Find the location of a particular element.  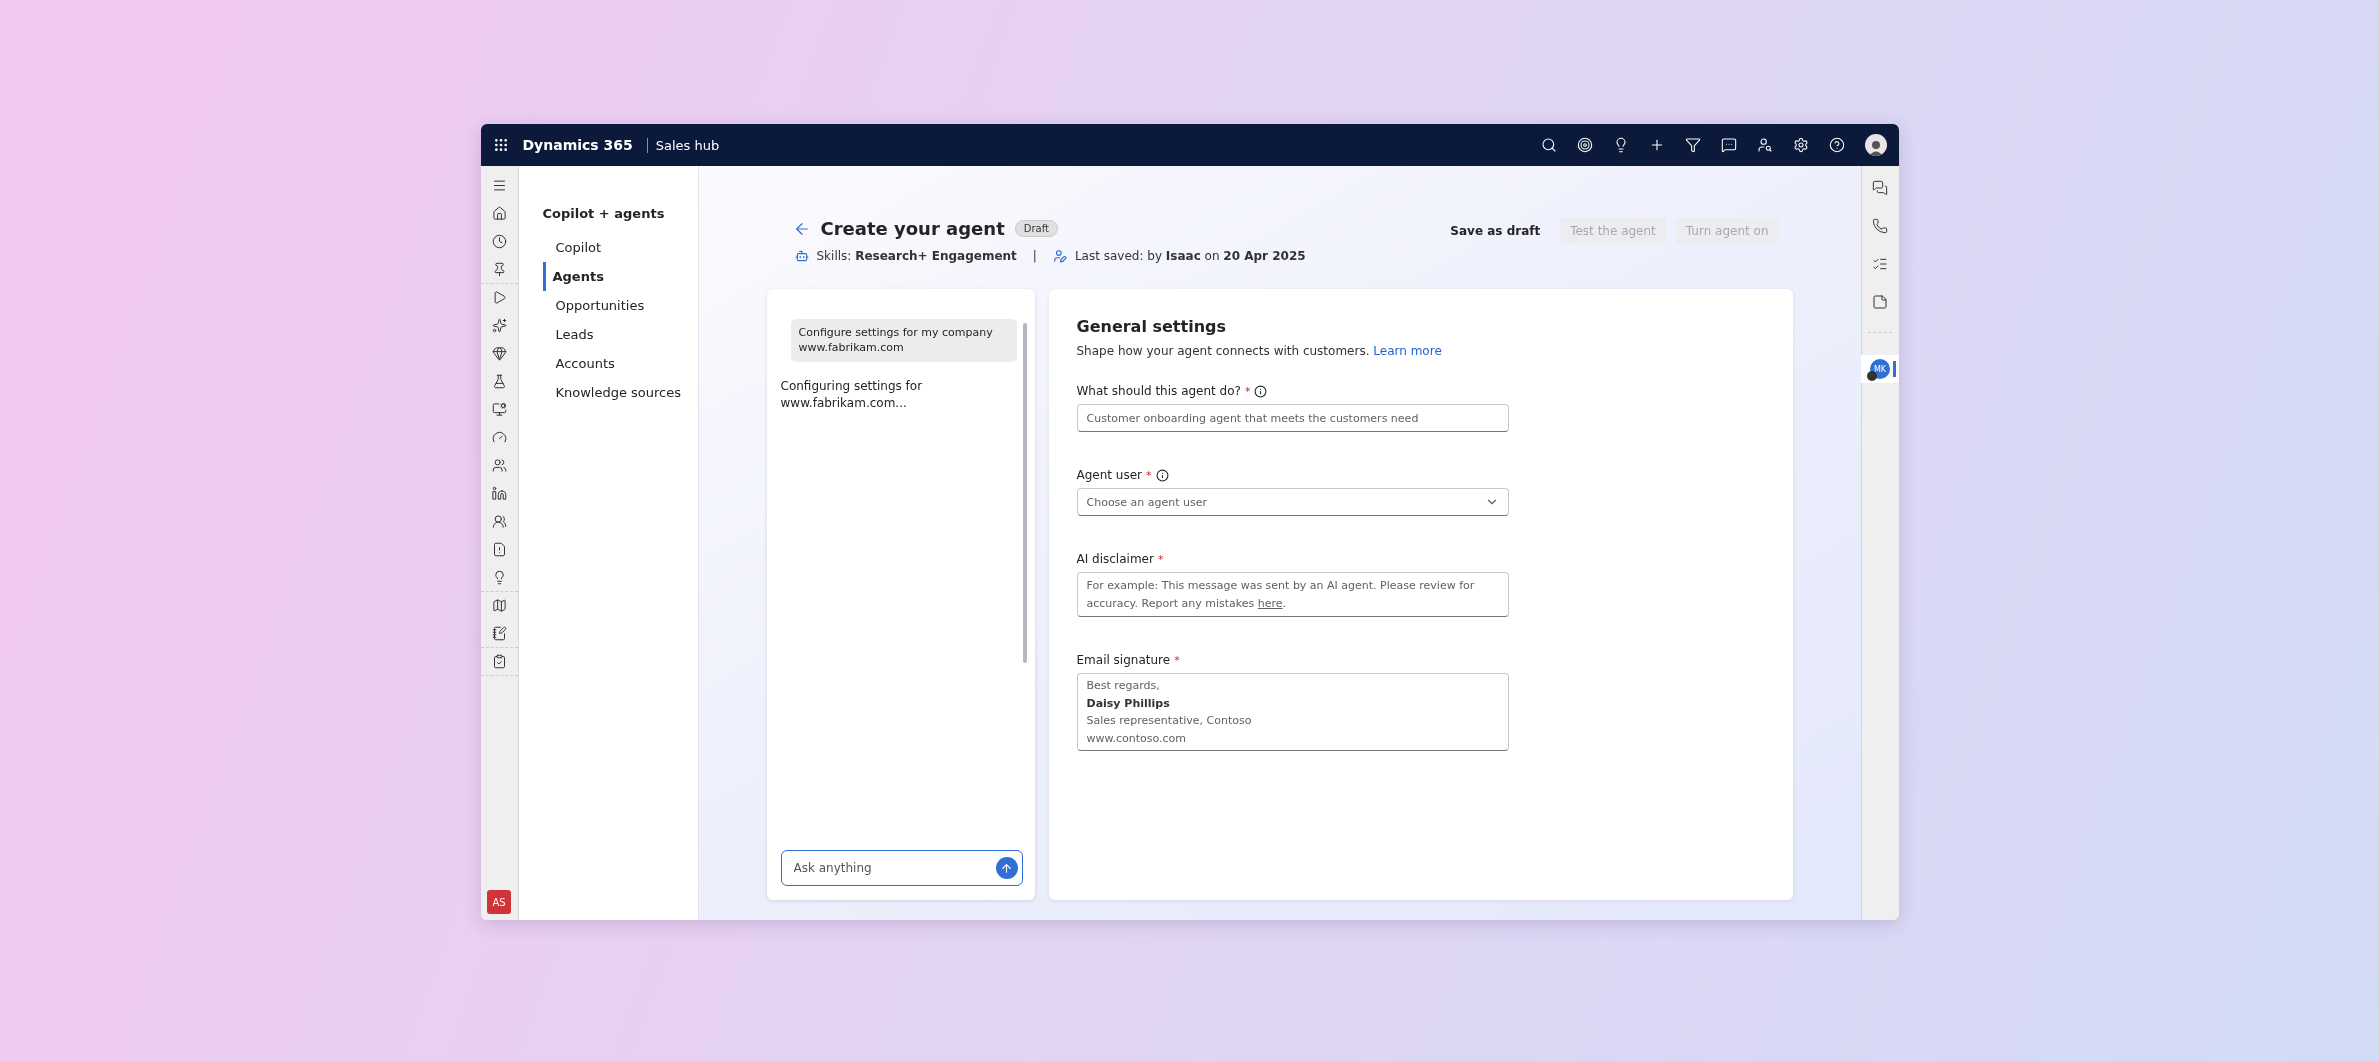

user-message: Configure settings for my company www.fabrikam.com is located at coordinates (903, 340).